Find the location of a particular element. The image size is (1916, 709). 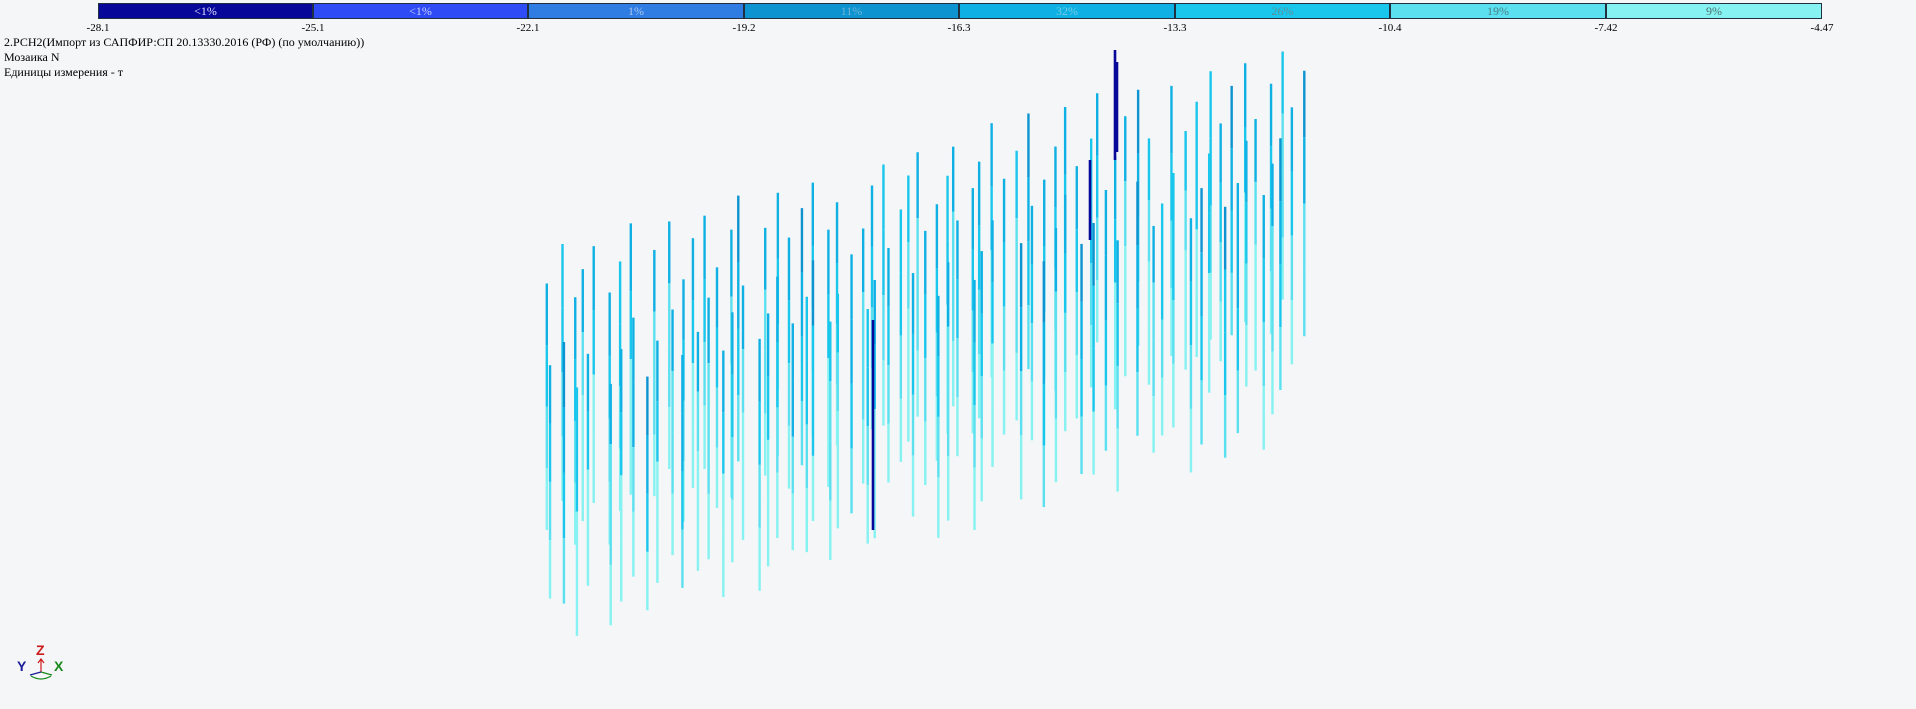

z-axis-label: Z is located at coordinates (40, 650).